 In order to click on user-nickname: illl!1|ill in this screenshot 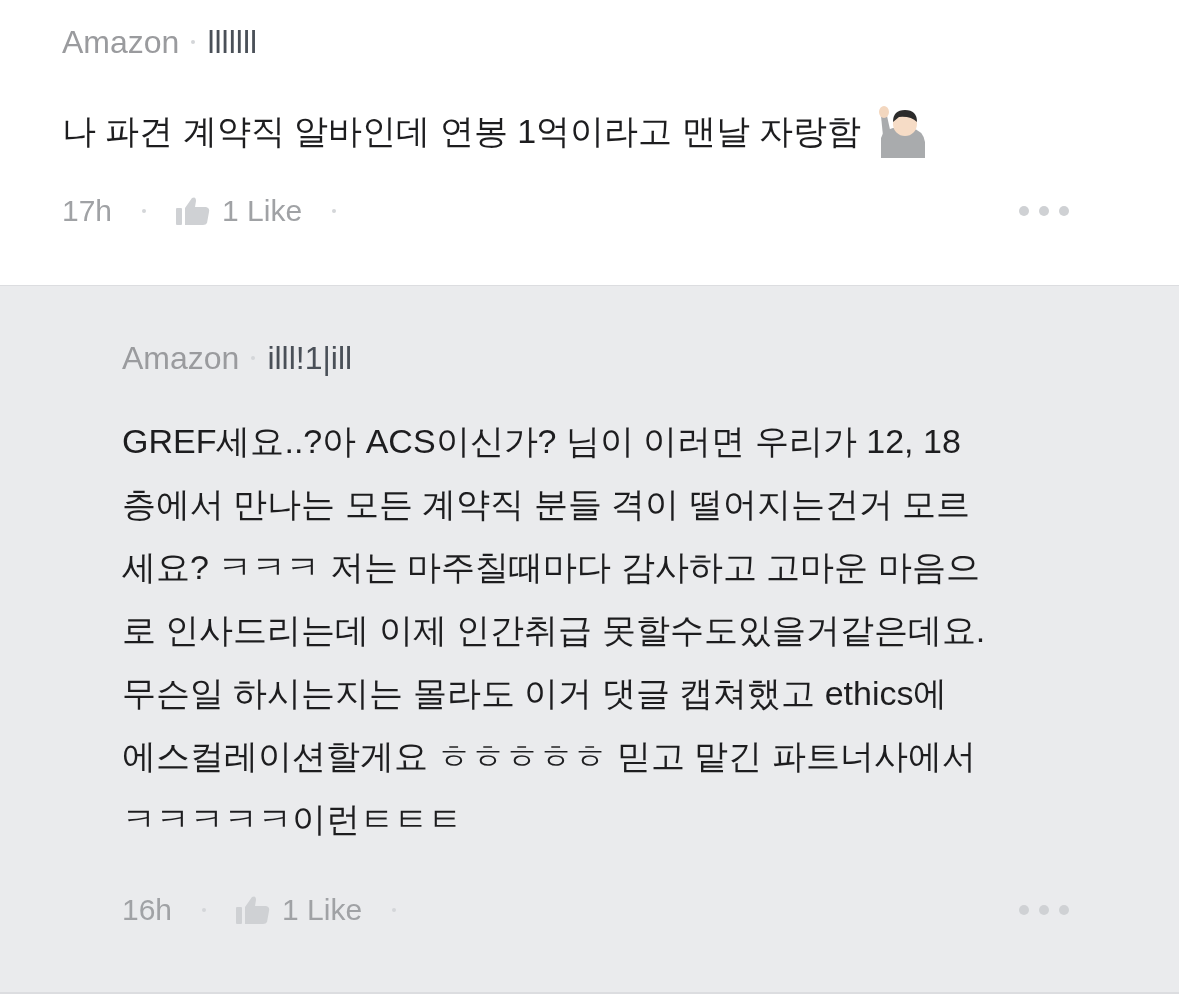, I will do `click(310, 358)`.